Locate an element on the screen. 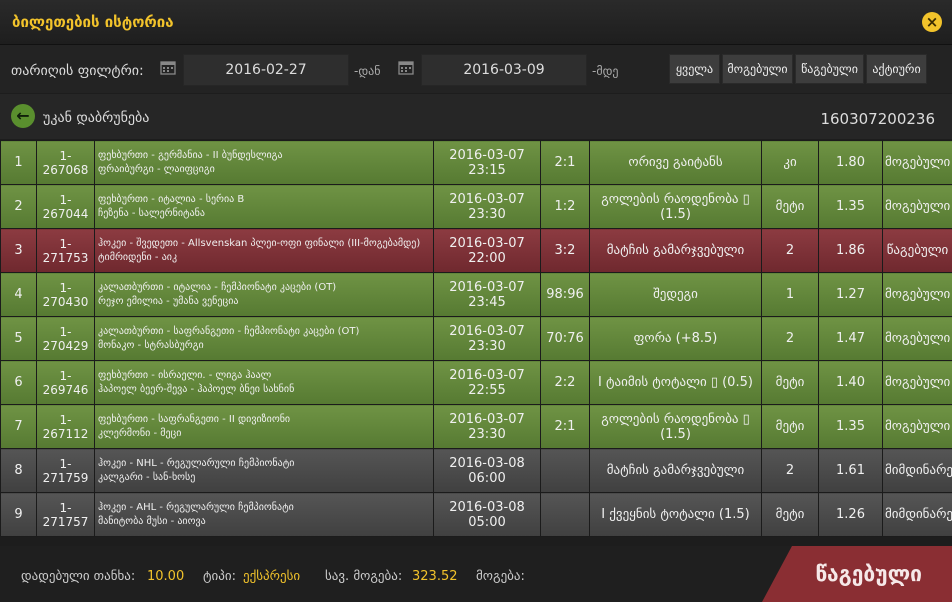 Image resolution: width=952 pixels, height=602 pixels. filter-active-button: აქტიური is located at coordinates (896, 69).